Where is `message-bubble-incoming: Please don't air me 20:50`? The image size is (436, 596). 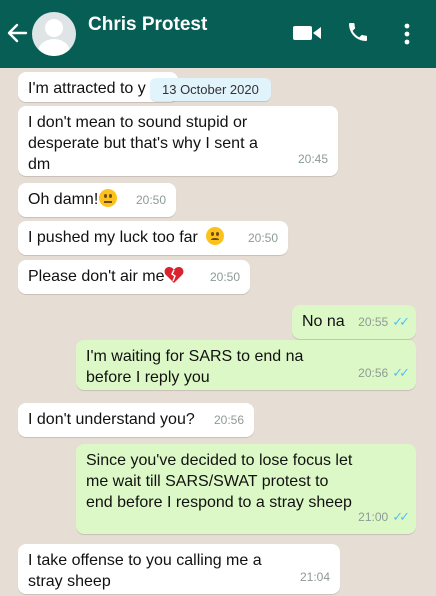 message-bubble-incoming: Please don't air me 20:50 is located at coordinates (134, 277).